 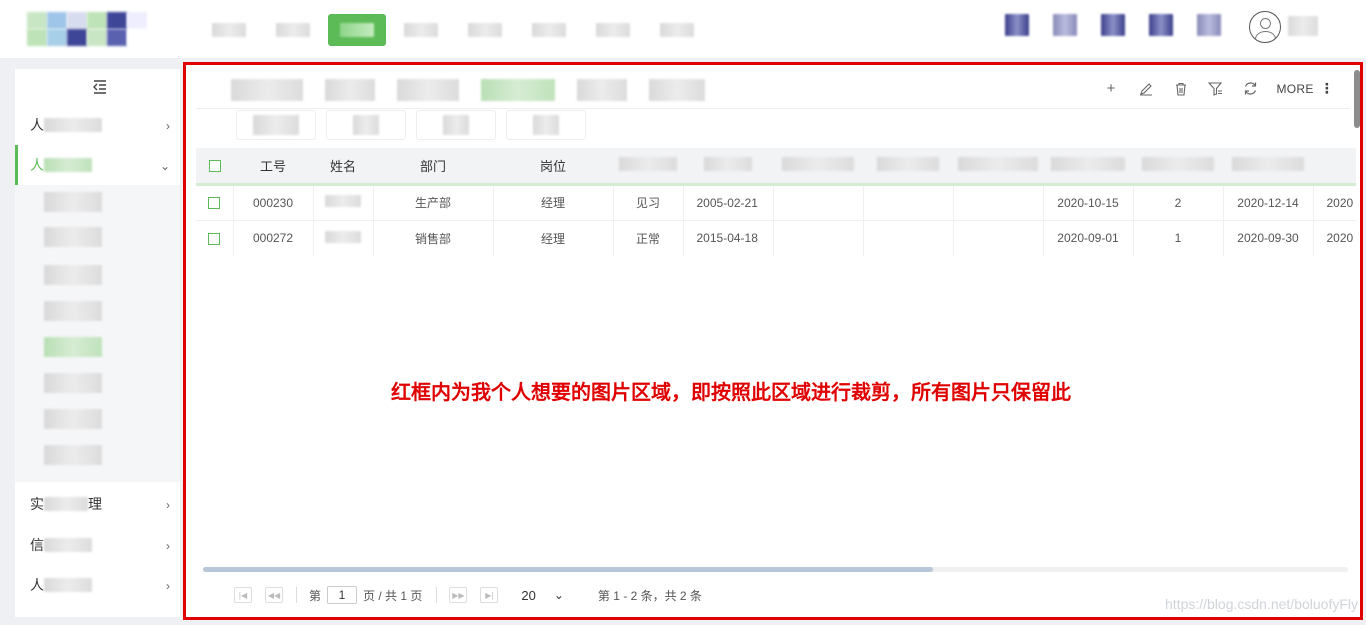 I want to click on column-header-effective: 生效, so click(x=1334, y=167).